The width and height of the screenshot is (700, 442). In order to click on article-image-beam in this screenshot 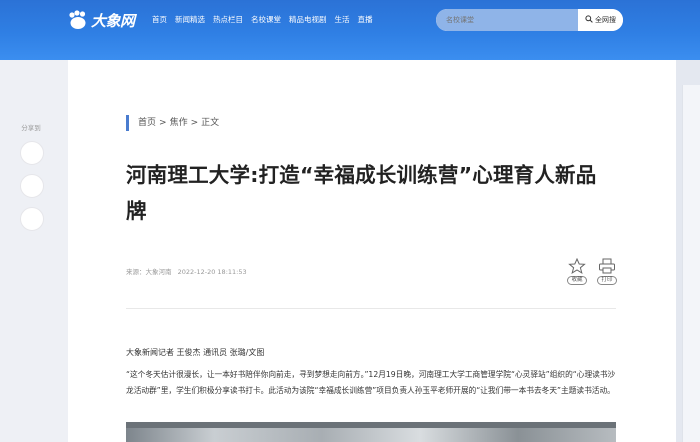, I will do `click(371, 425)`.